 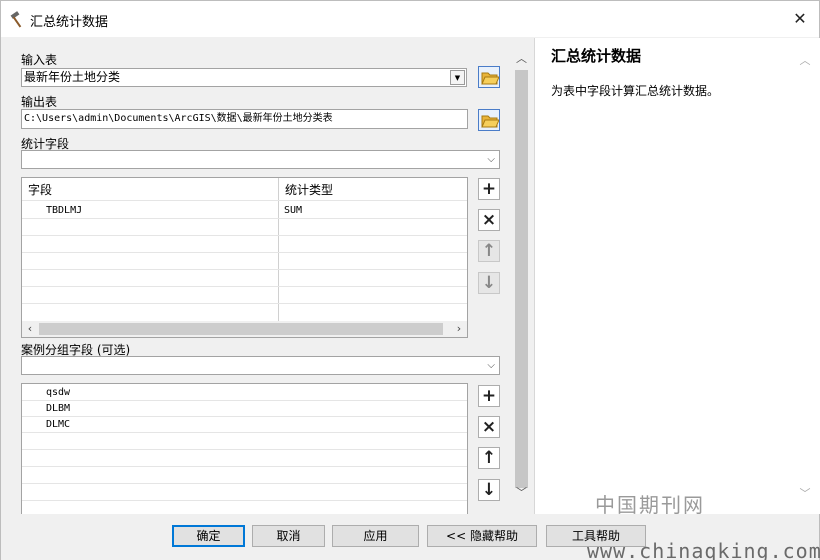 I want to click on hammer-icon, so click(x=18, y=20).